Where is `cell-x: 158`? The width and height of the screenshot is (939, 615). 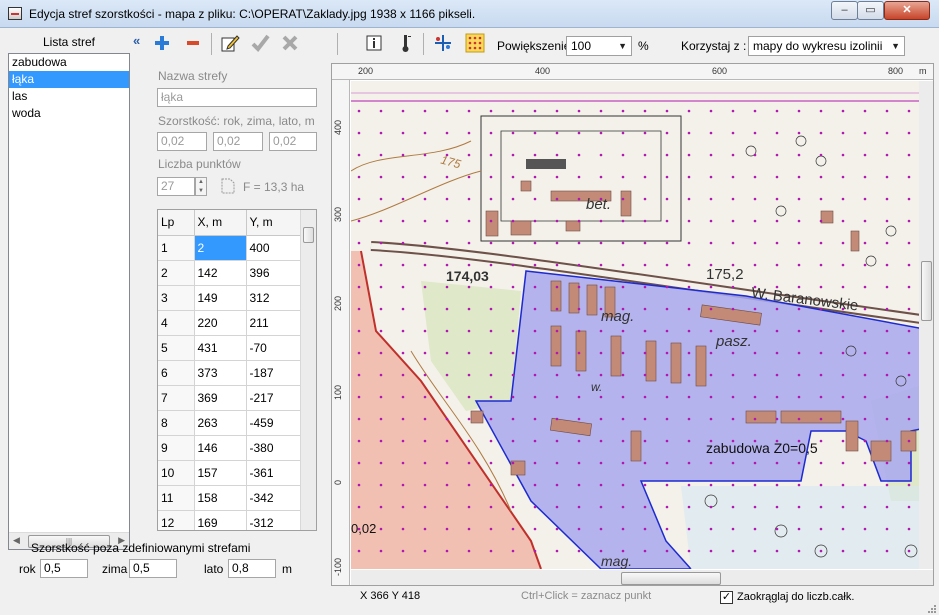 cell-x: 158 is located at coordinates (220, 498).